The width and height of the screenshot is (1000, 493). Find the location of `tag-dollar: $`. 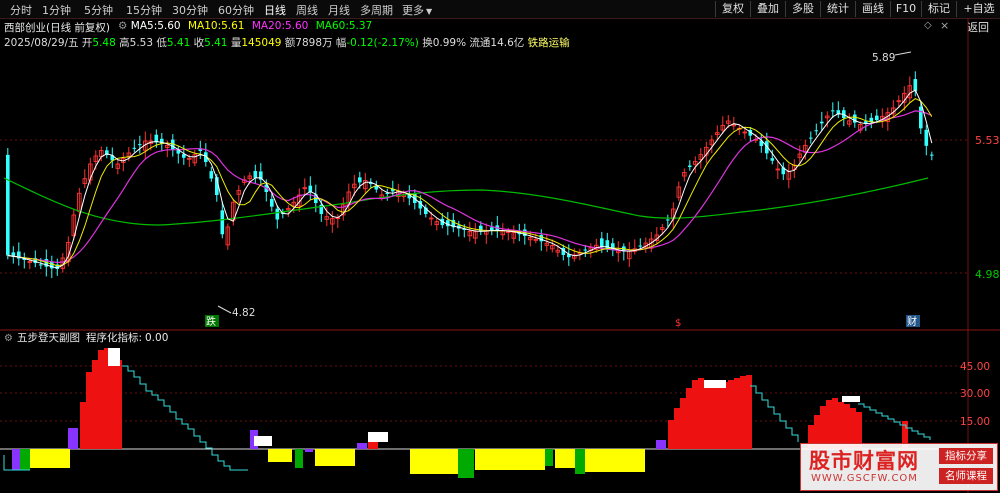

tag-dollar: $ is located at coordinates (678, 323).